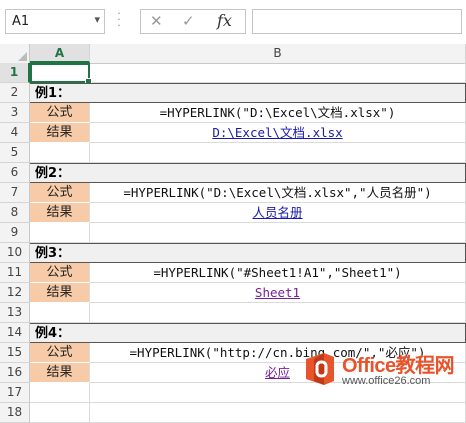 The image size is (466, 423). Describe the element at coordinates (277, 372) in the screenshot. I see `hyperlink-result: 必应` at that location.